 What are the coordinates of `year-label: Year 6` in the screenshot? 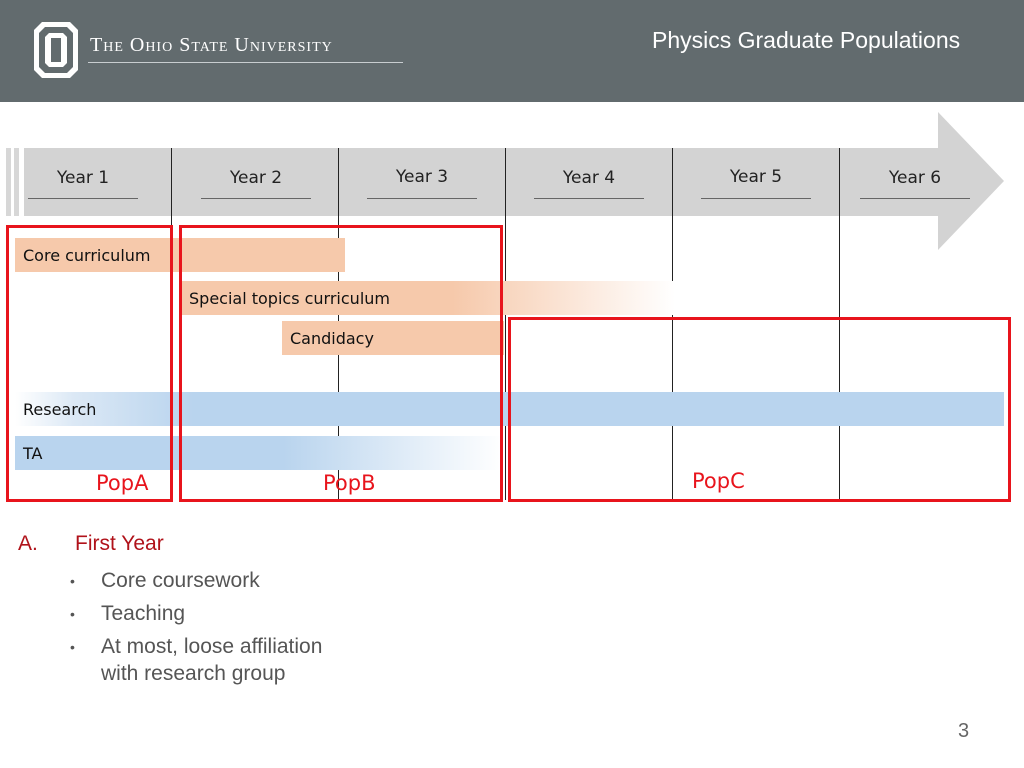 It's located at (915, 178).